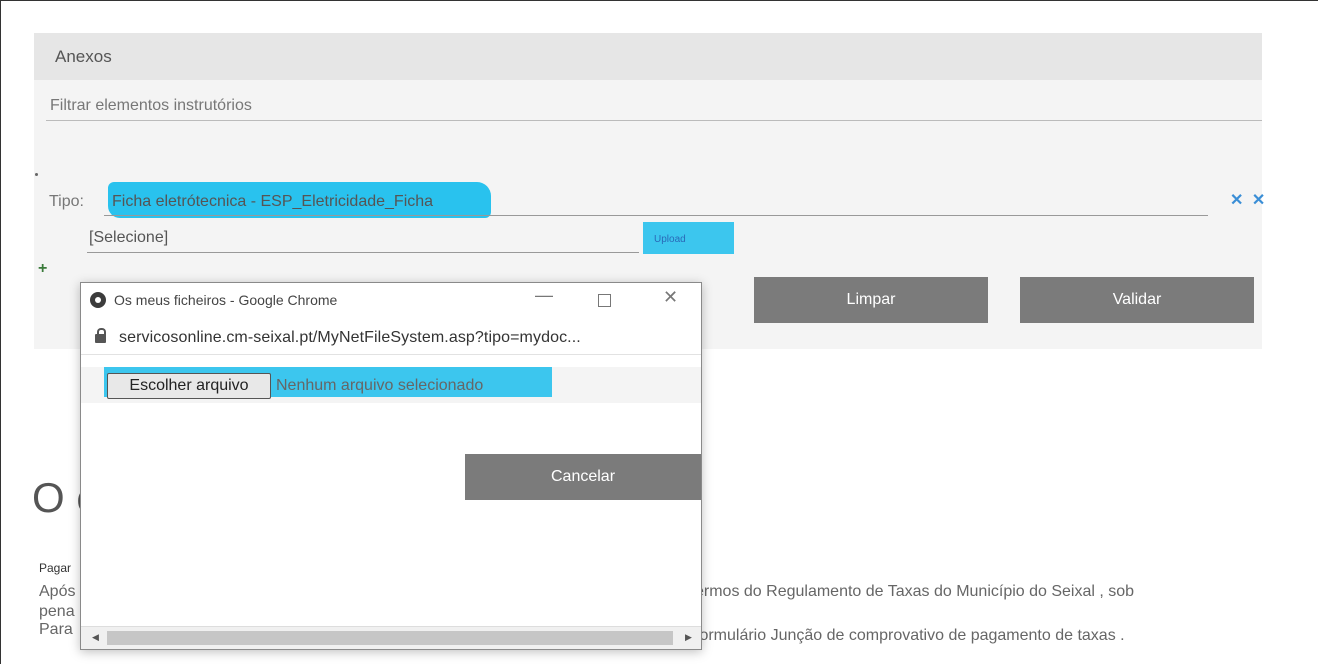 Image resolution: width=1318 pixels, height=664 pixels. What do you see at coordinates (36, 174) in the screenshot?
I see `bullet-dot` at bounding box center [36, 174].